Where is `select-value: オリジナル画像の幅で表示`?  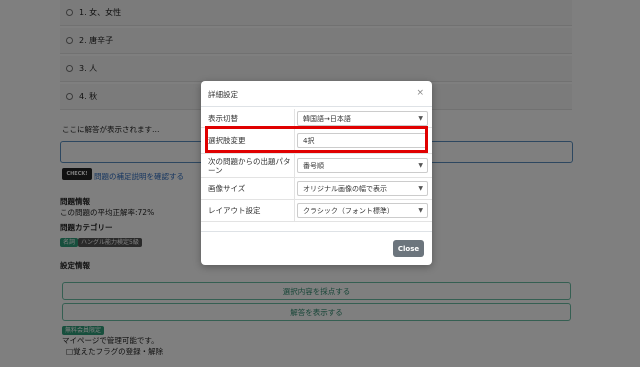
select-value: オリジナル画像の幅で表示 is located at coordinates (345, 188).